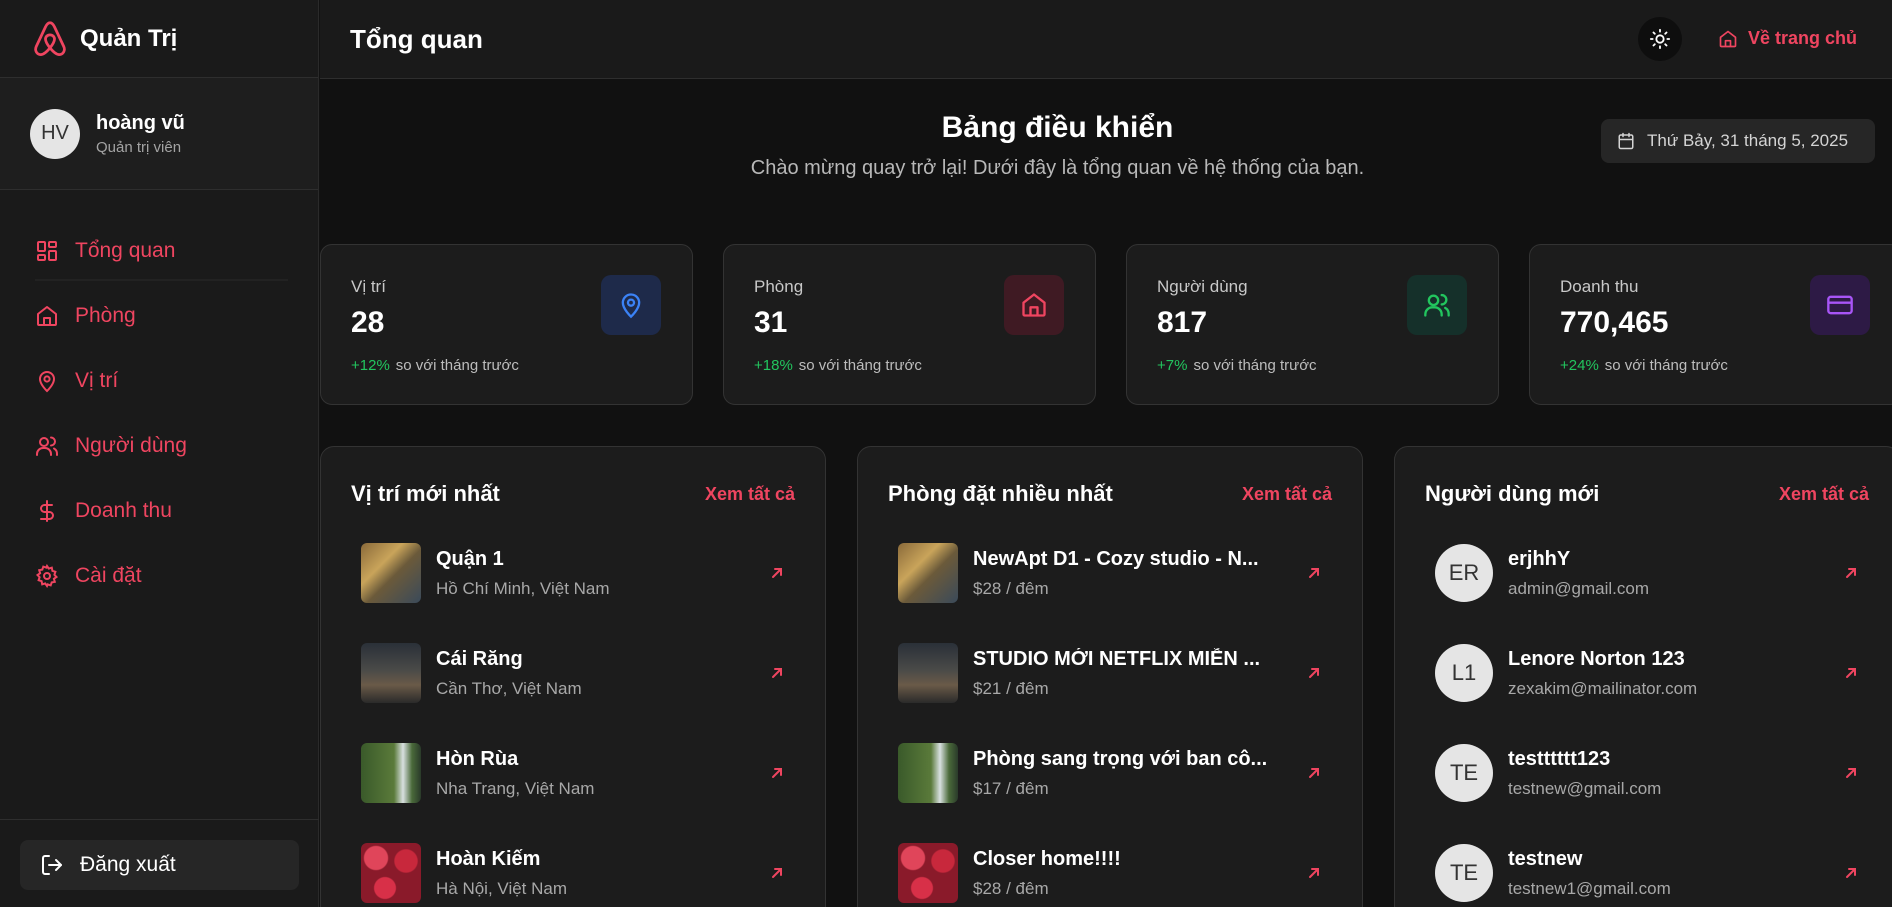  Describe the element at coordinates (779, 286) in the screenshot. I see `stat-label: Phòng` at that location.